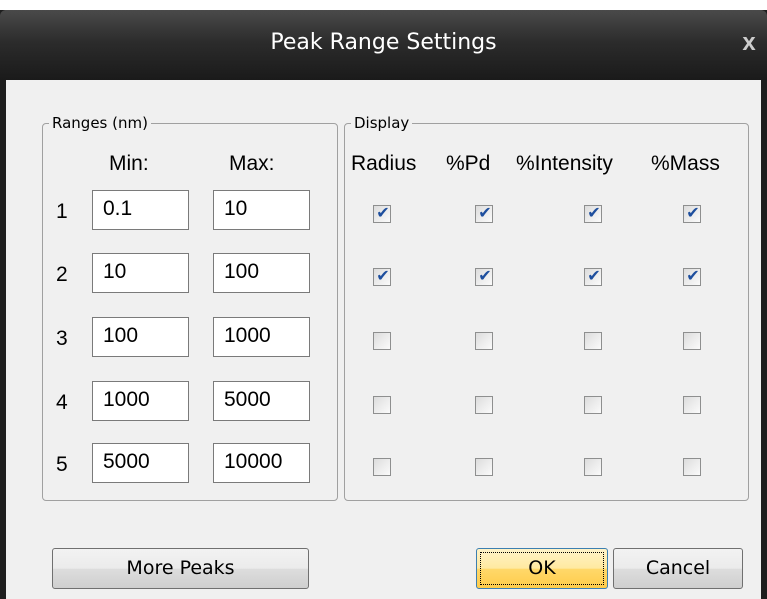 The image size is (767, 599). Describe the element at coordinates (261, 337) in the screenshot. I see `max-field-3: 1000` at that location.